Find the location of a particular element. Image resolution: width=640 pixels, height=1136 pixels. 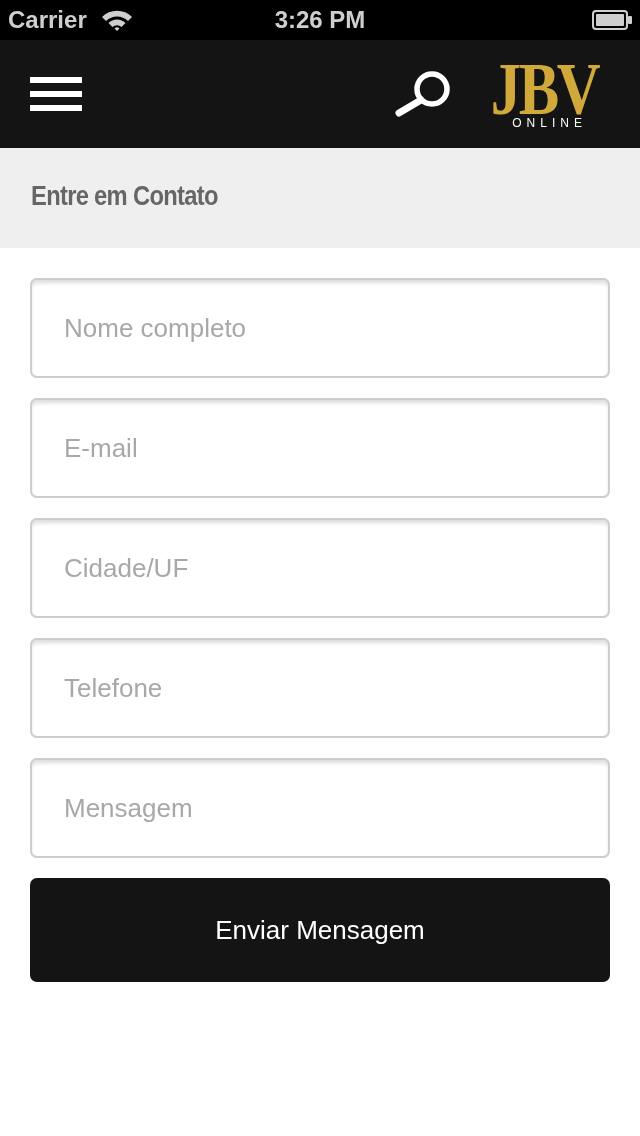

menu-icon is located at coordinates (56, 94).